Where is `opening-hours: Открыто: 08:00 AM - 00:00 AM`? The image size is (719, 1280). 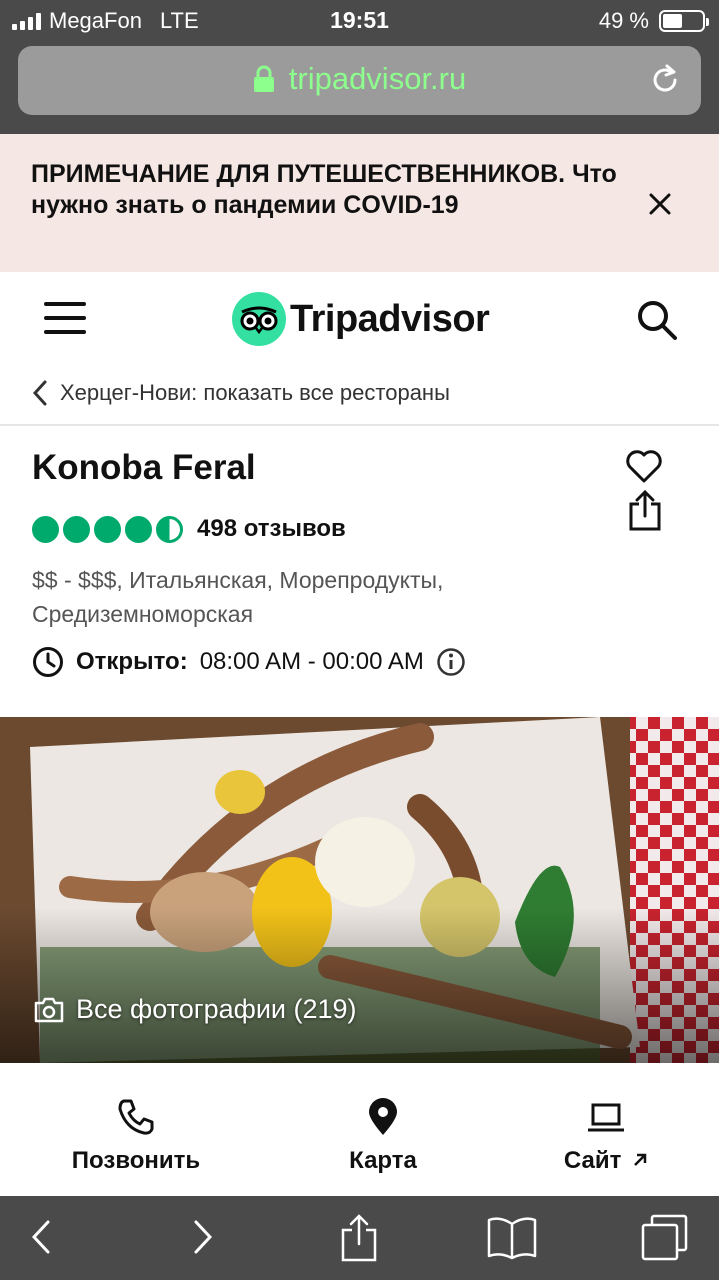 opening-hours: Открыто: 08:00 AM - 00:00 AM is located at coordinates (249, 662).